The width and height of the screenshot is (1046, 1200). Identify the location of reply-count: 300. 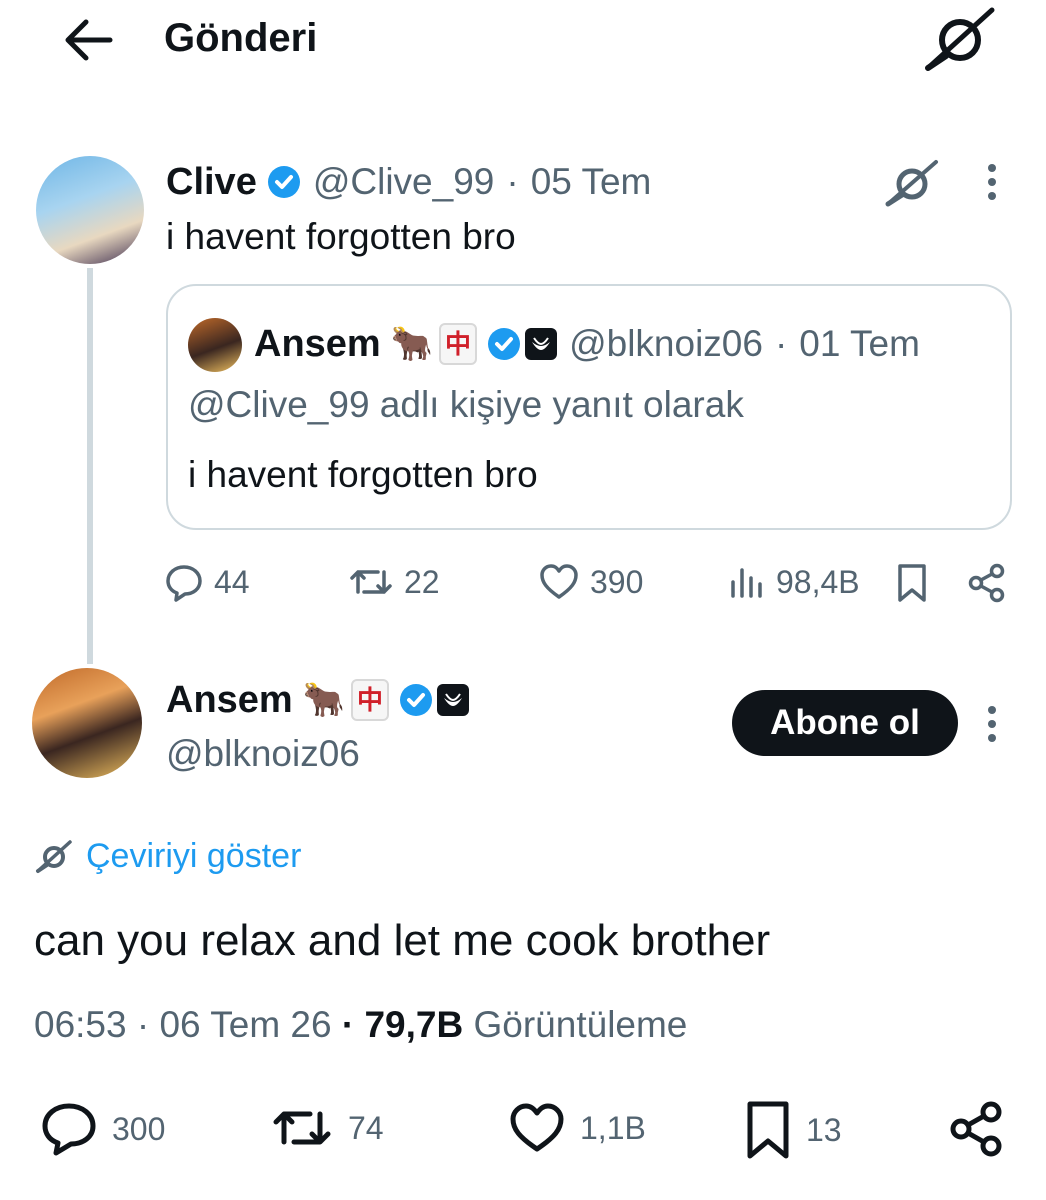
(139, 1128).